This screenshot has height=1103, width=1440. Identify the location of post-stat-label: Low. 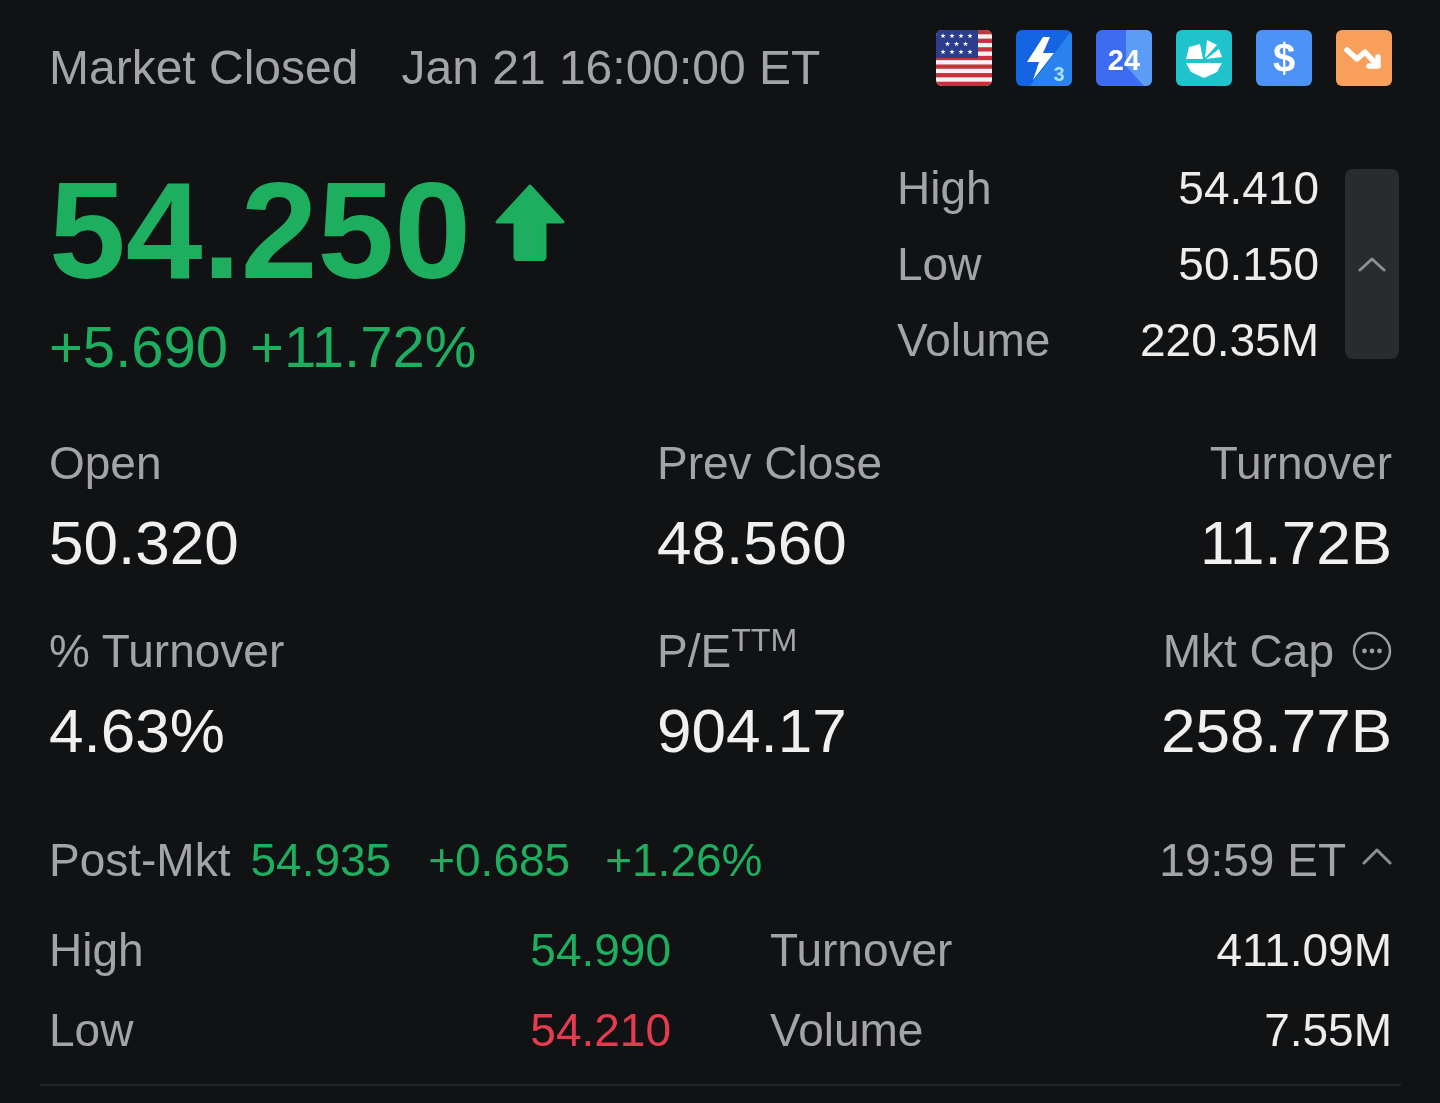
(91, 1030).